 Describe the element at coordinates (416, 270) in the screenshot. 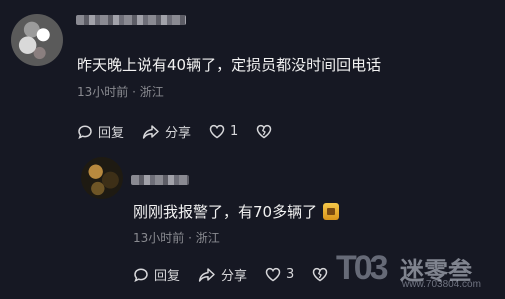

I see `site-watermark: T03 迷零叁 www.703804.com` at that location.